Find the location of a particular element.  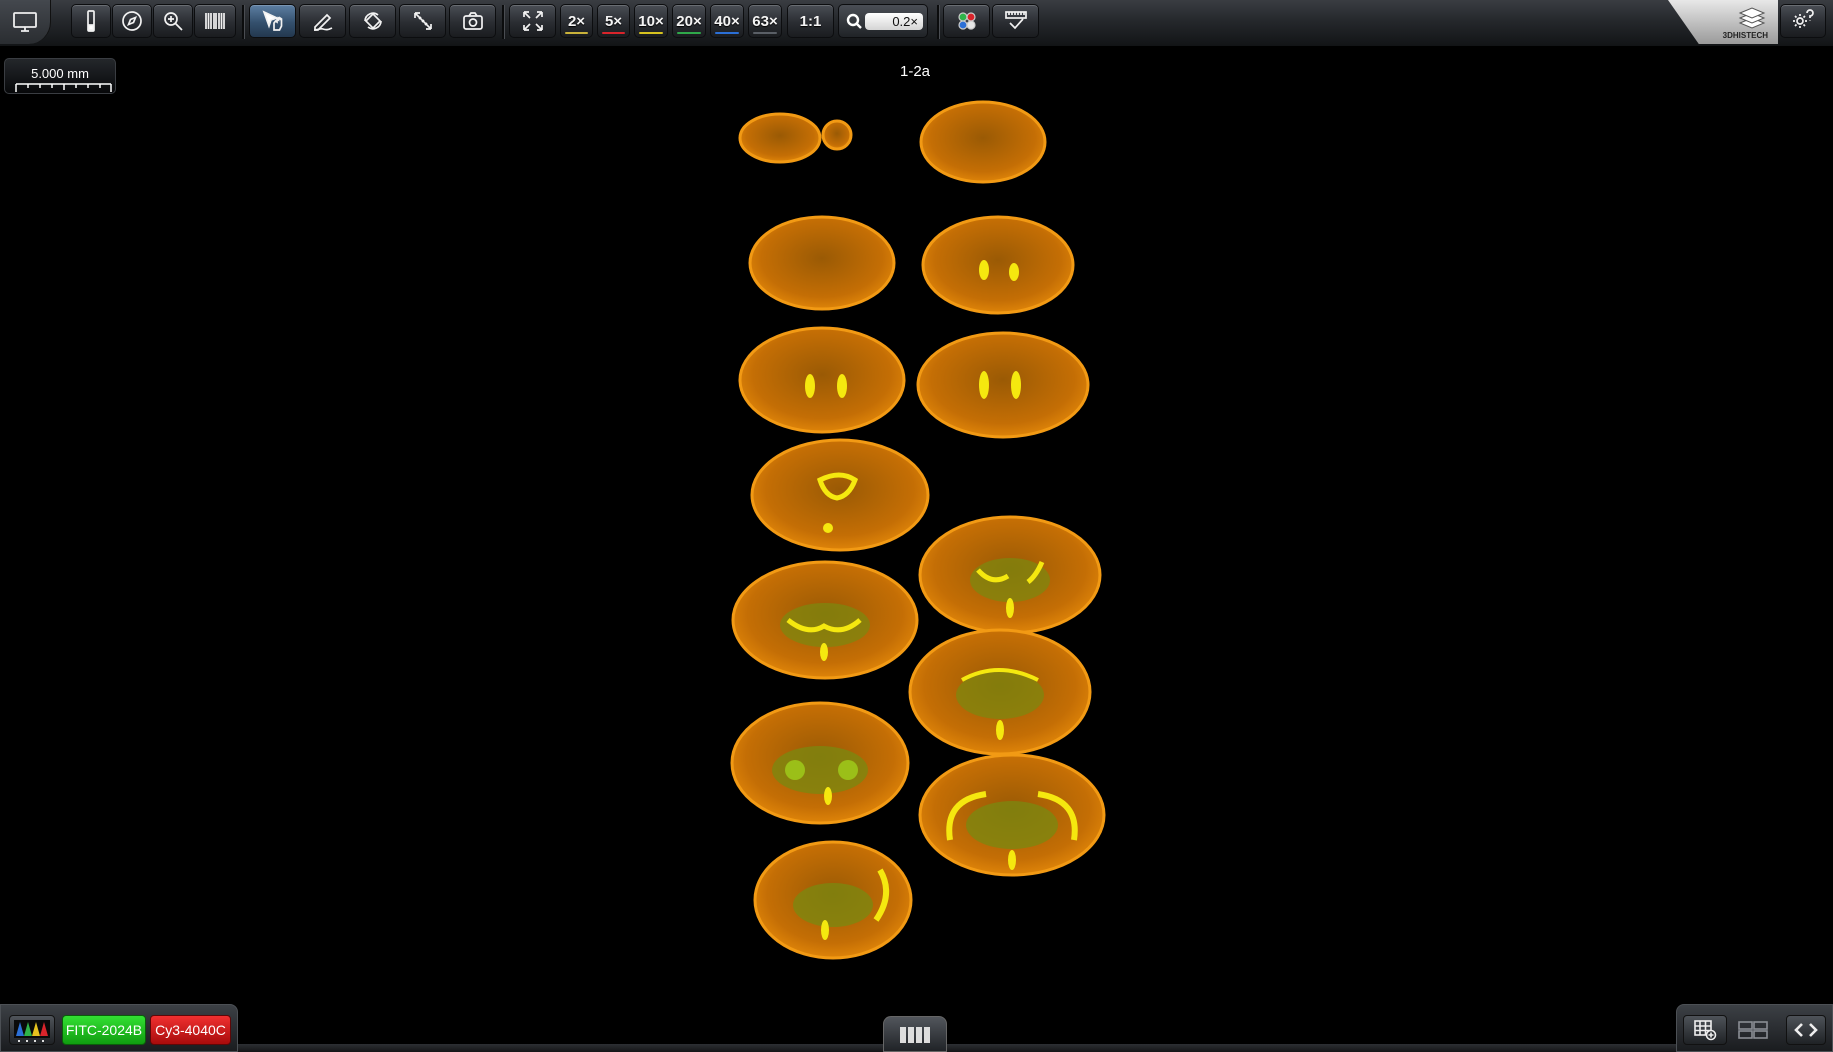

mag-2x-button: 2× is located at coordinates (576, 21).